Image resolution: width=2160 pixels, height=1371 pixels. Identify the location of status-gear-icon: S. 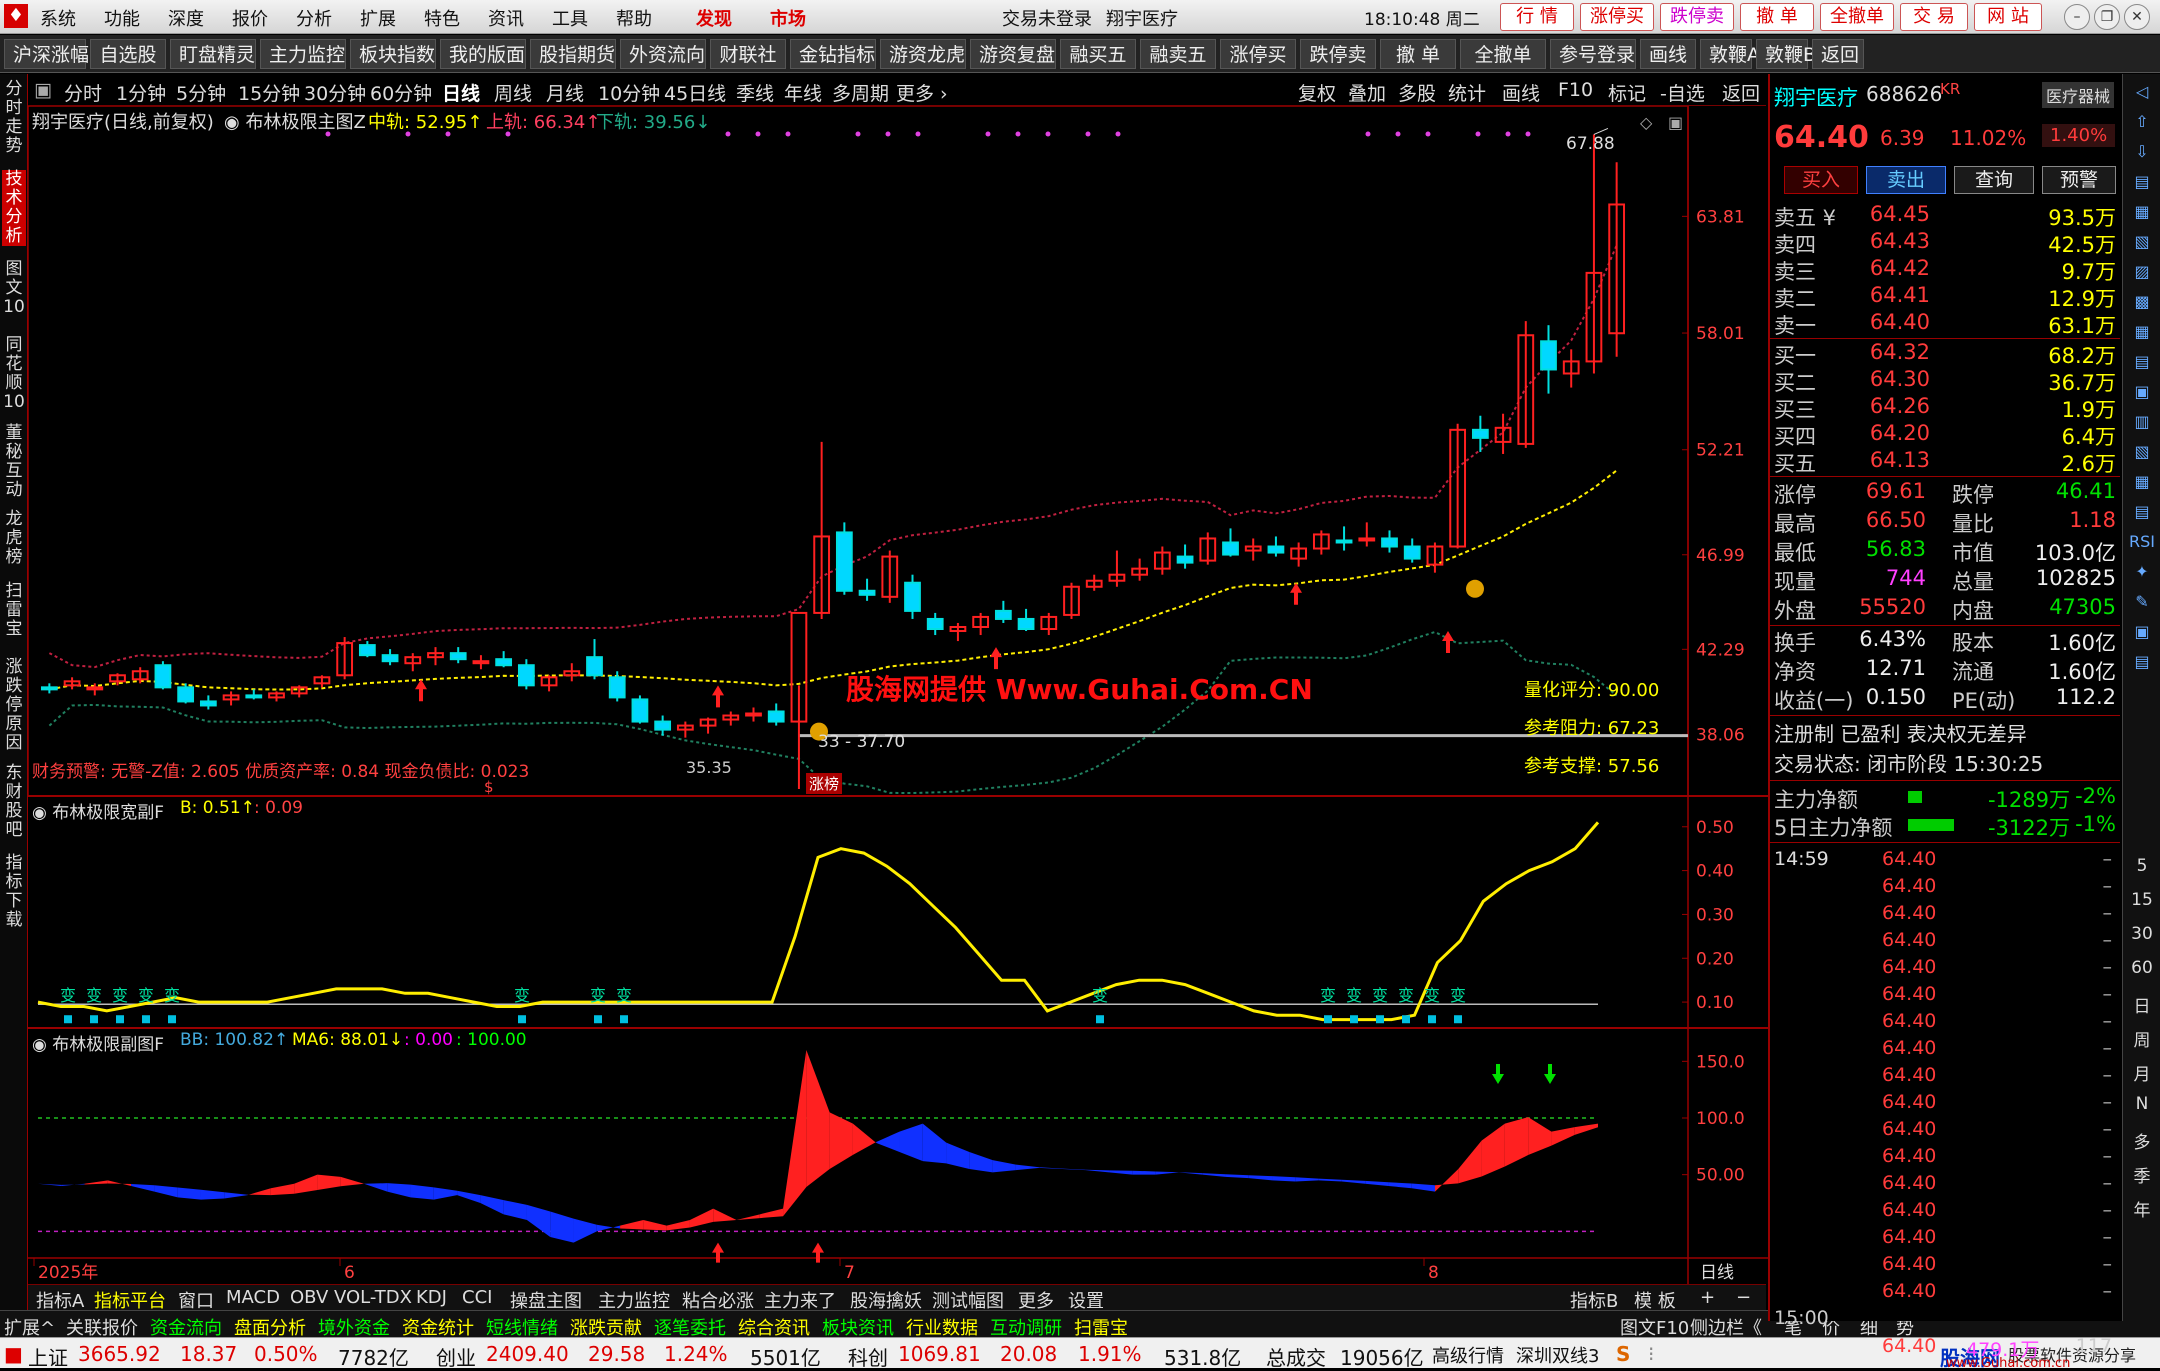
(1623, 1354).